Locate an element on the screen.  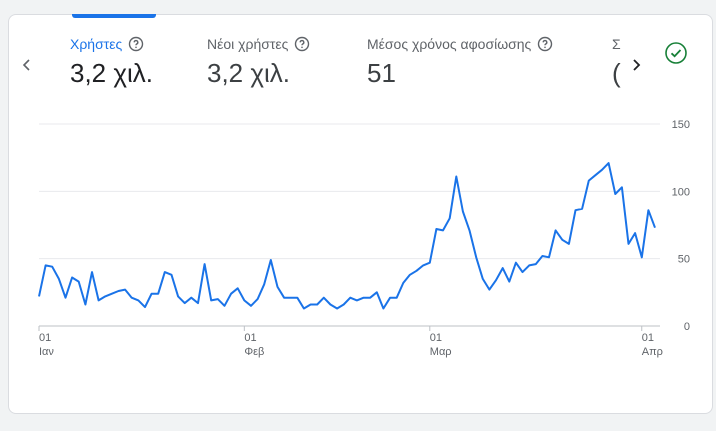
x-tick-month: Μαρ is located at coordinates (441, 352).